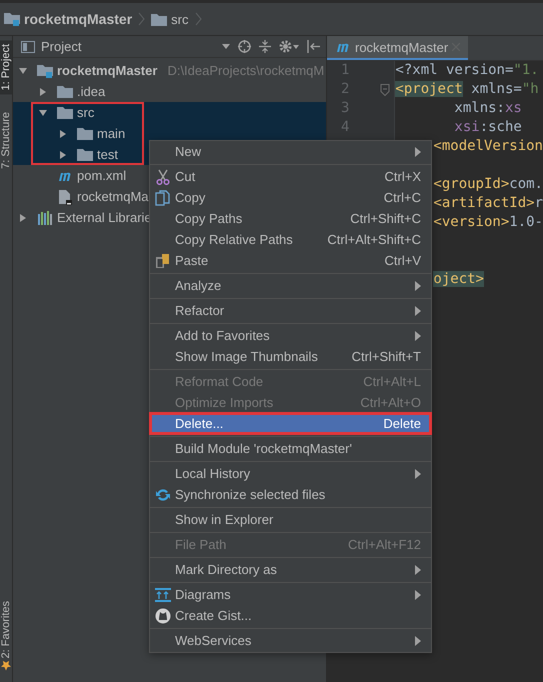 The image size is (543, 682). What do you see at coordinates (374, 239) in the screenshot?
I see `shortcut-label: Ctrl+Alt+Shift+C` at bounding box center [374, 239].